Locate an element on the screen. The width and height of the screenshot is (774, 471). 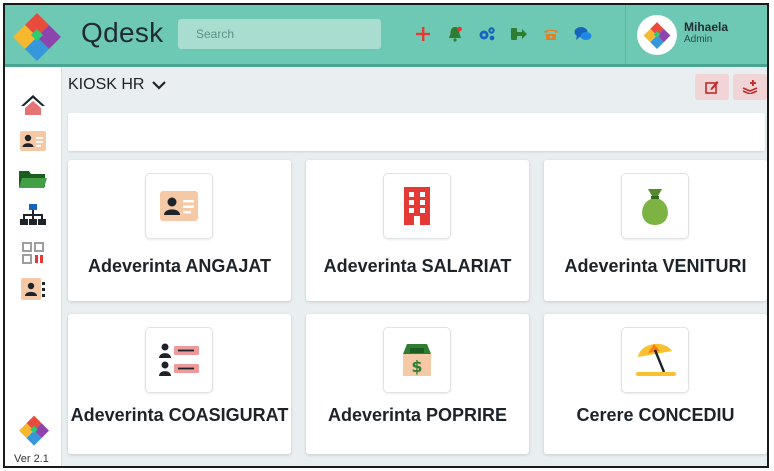
sidebar-item-folder is located at coordinates (33, 179).